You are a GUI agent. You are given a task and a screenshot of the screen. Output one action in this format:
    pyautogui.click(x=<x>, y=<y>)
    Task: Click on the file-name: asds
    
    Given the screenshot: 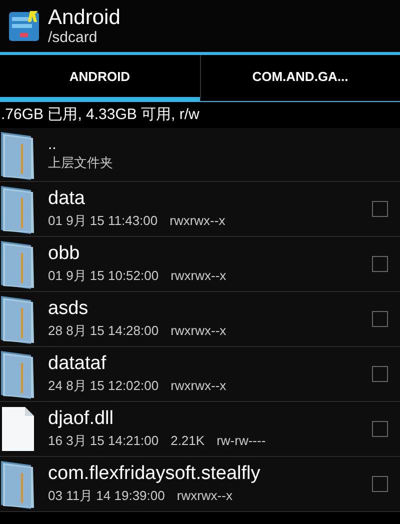 What is the action you would take?
    pyautogui.click(x=69, y=309)
    